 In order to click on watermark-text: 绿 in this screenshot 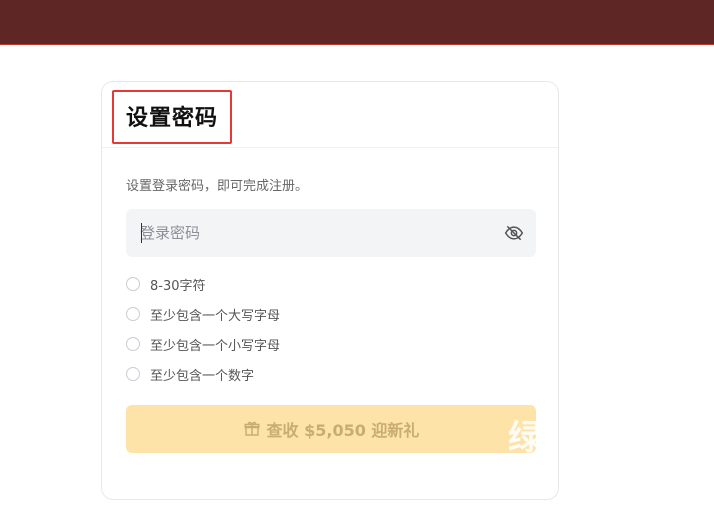, I will do `click(525, 438)`.